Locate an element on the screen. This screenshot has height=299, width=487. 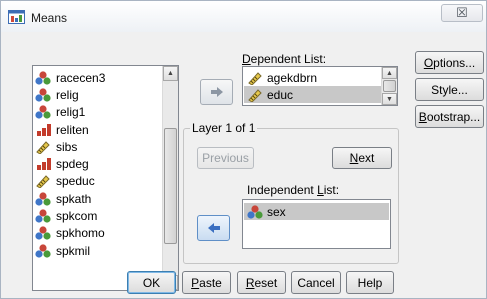
dependent-variable-item-label: educ is located at coordinates (280, 94).